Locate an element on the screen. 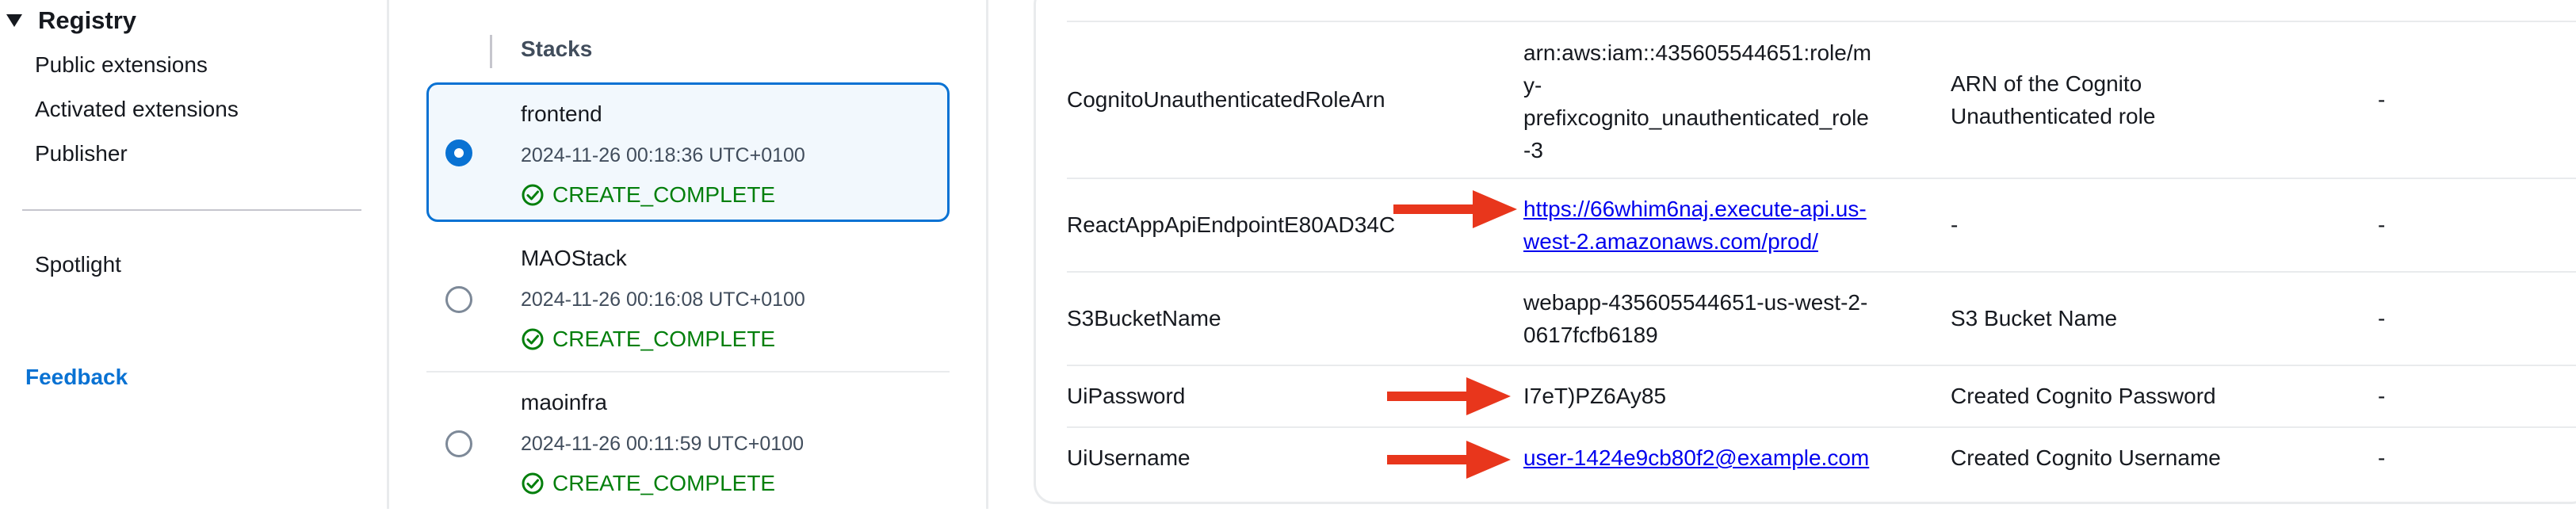  output-value-line: 0617fcfb6189 is located at coordinates (1590, 335).